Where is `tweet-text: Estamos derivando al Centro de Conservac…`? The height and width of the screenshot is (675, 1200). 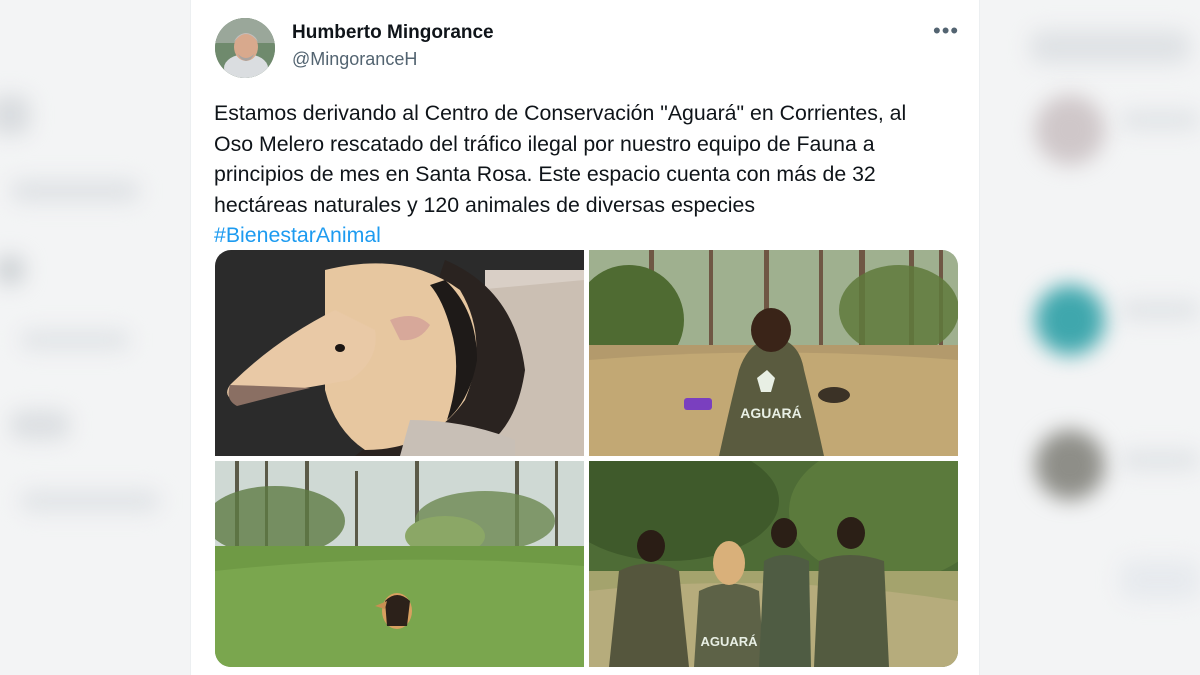 tweet-text: Estamos derivando al Centro de Conservac… is located at coordinates (584, 174).